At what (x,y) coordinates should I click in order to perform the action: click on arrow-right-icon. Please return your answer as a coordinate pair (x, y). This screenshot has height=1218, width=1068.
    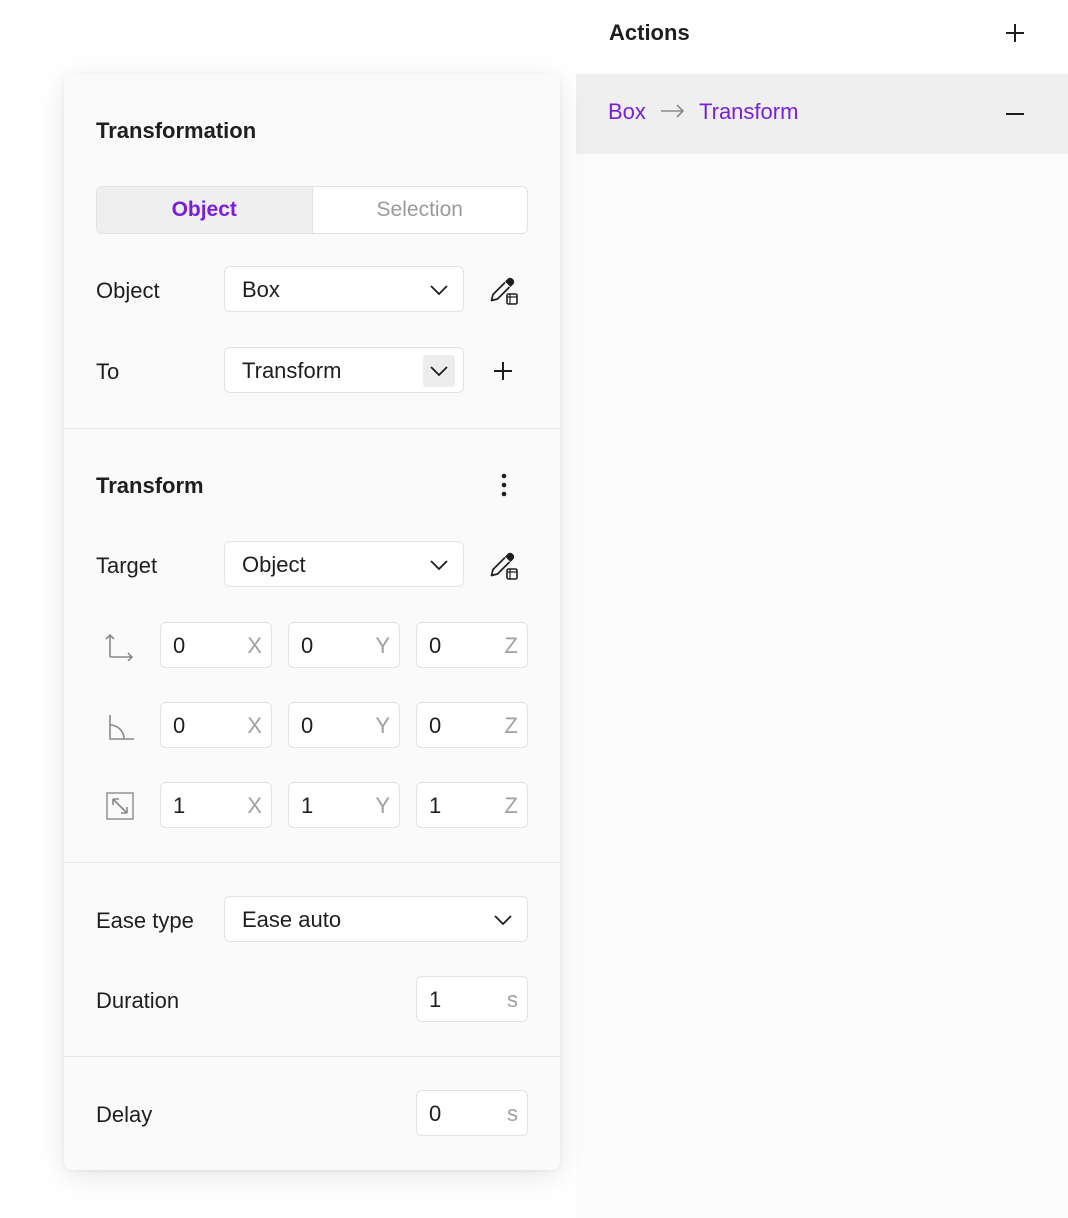
    Looking at the image, I should click on (673, 113).